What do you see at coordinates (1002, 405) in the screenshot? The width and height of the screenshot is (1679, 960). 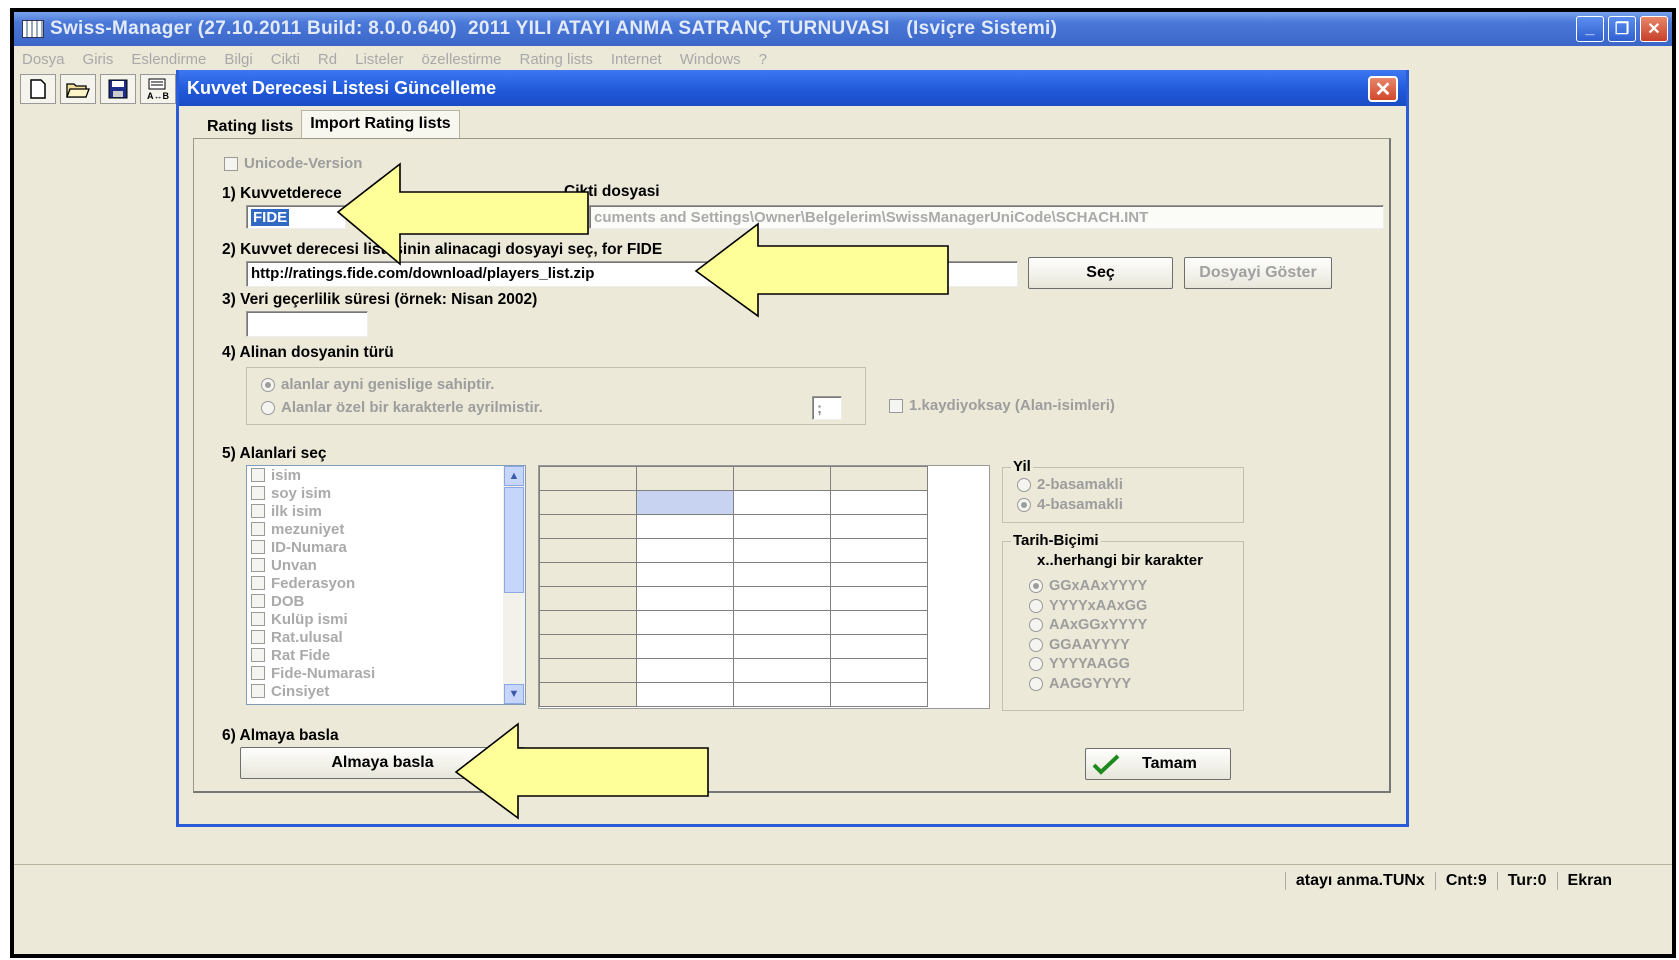 I see `ignore-first-row: 1.kaydiyoksay (Alan-isimleri)` at bounding box center [1002, 405].